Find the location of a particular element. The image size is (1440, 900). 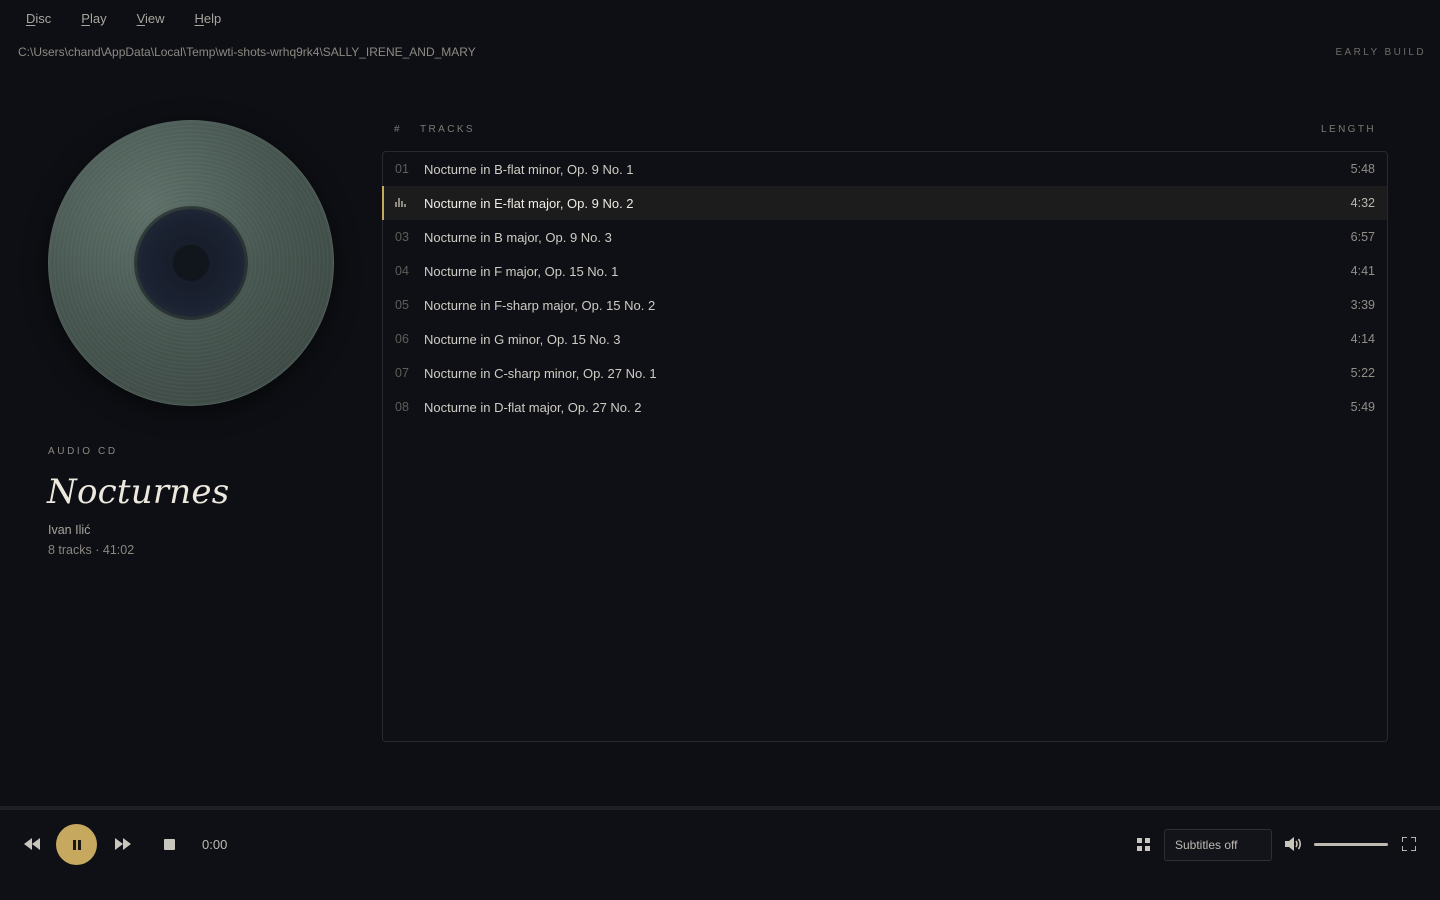

track-number: 08 is located at coordinates (402, 407).